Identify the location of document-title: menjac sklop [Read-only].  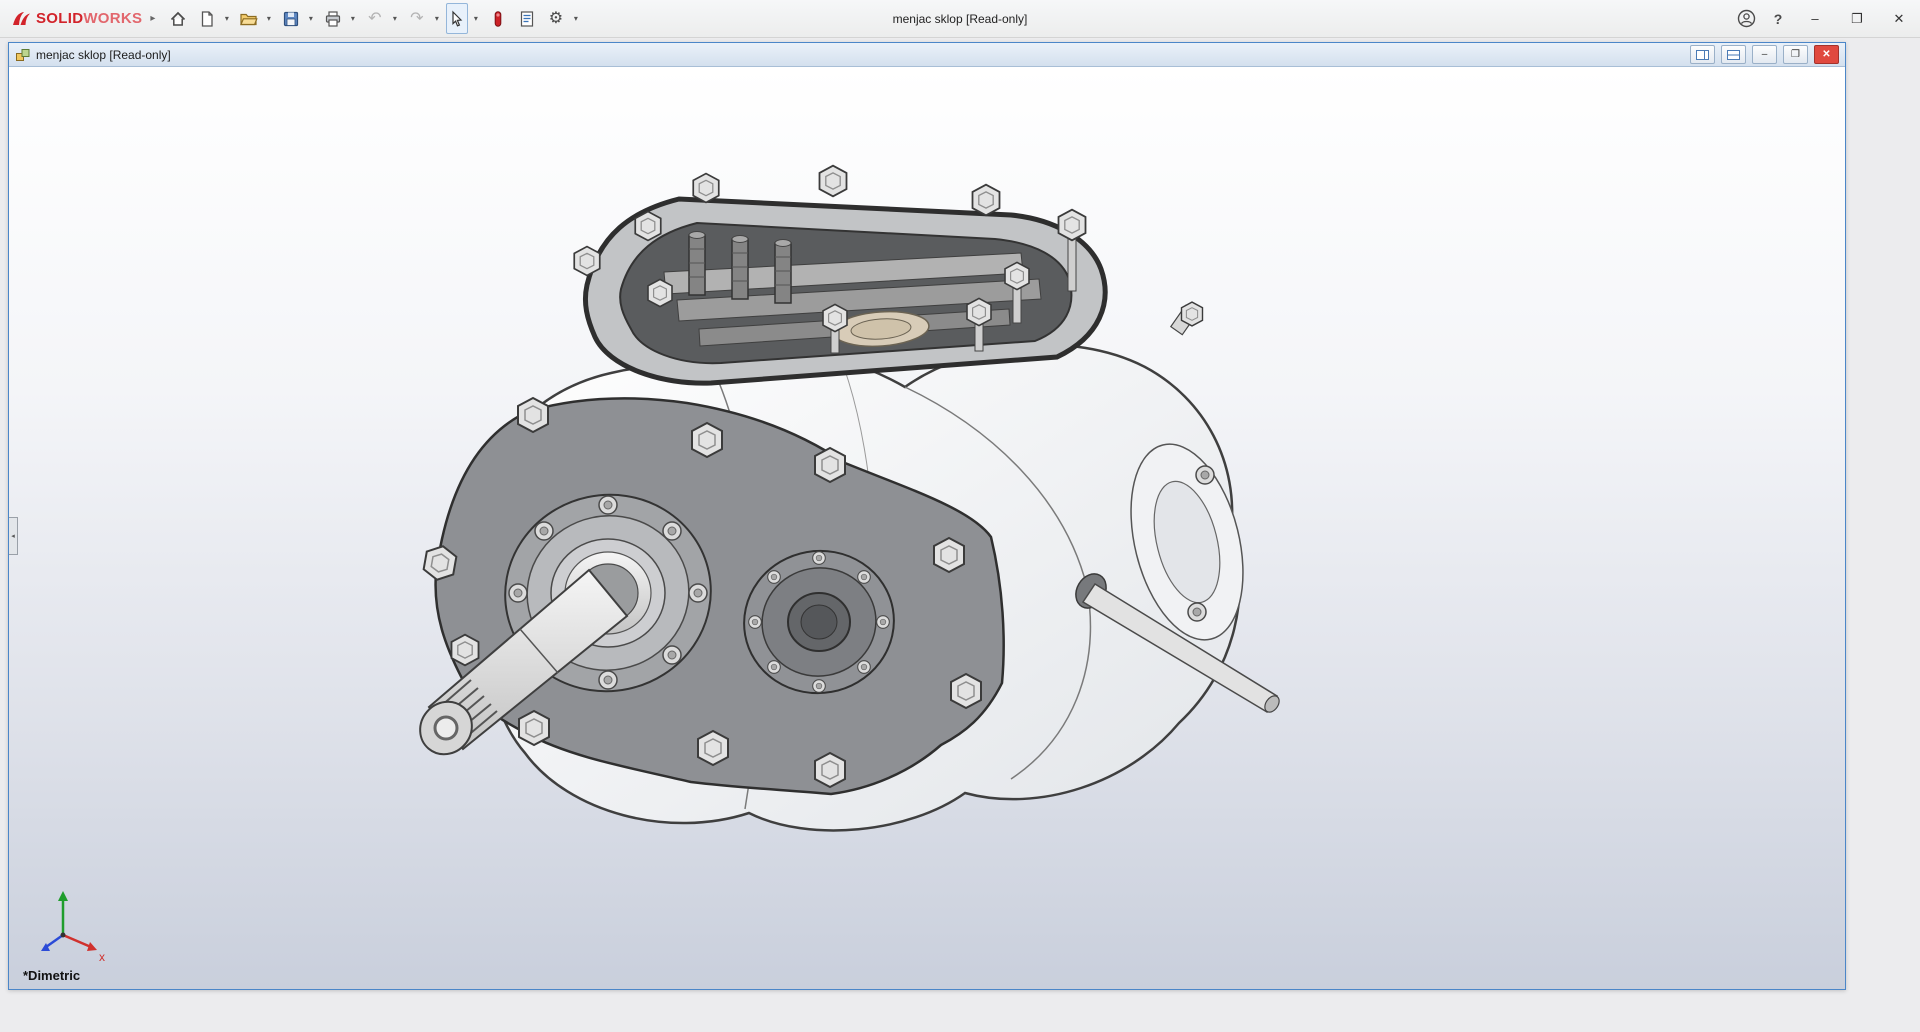
(103, 54).